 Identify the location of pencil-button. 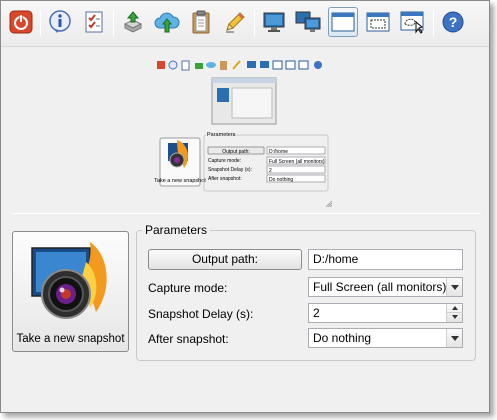
(235, 22).